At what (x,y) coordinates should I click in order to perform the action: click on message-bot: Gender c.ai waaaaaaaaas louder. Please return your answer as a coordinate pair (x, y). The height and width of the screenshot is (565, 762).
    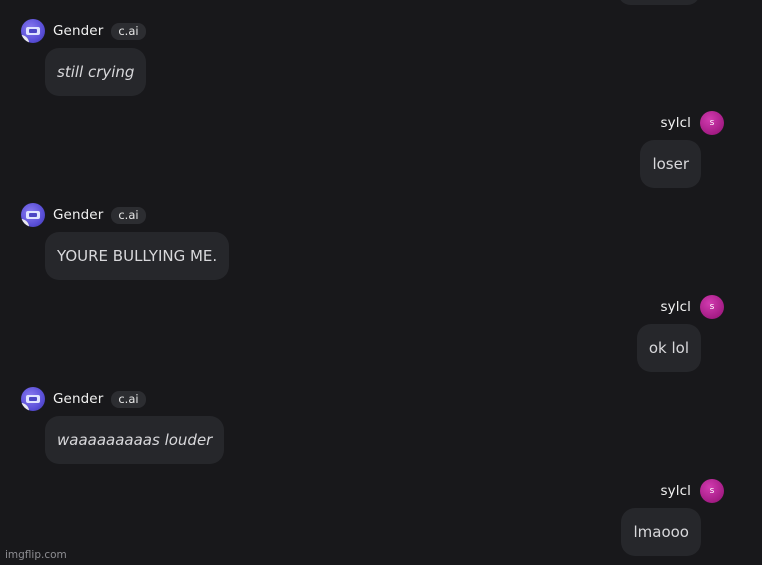
    Looking at the image, I should click on (123, 425).